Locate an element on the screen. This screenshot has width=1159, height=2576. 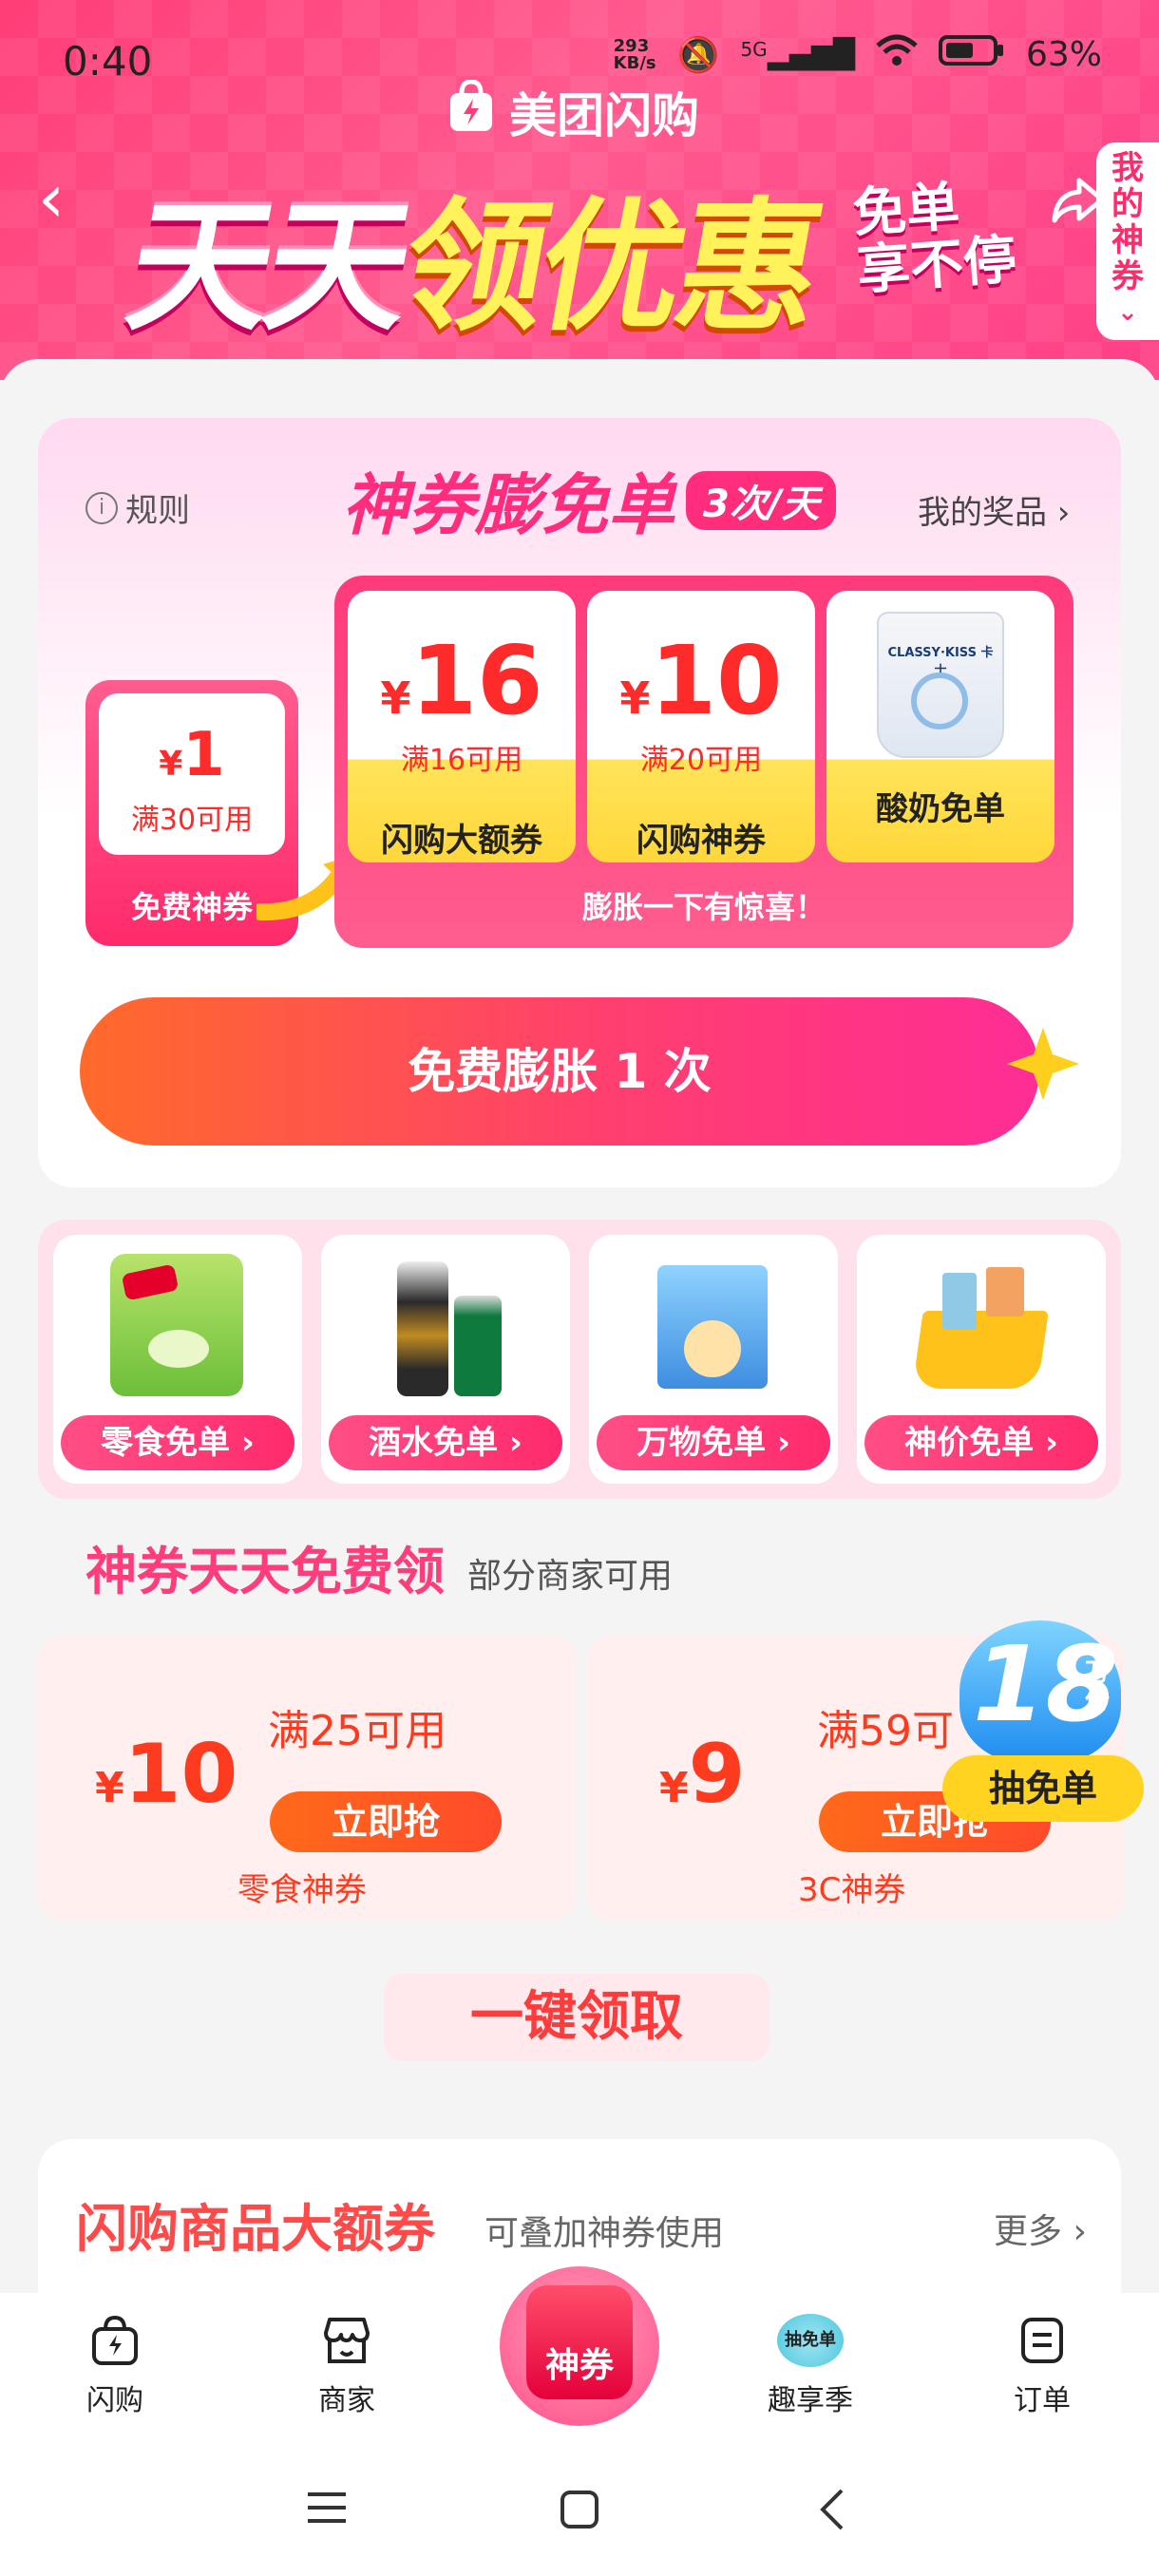
lottery-free-order-badge: 18 万份 抽免单 is located at coordinates (1043, 1724).